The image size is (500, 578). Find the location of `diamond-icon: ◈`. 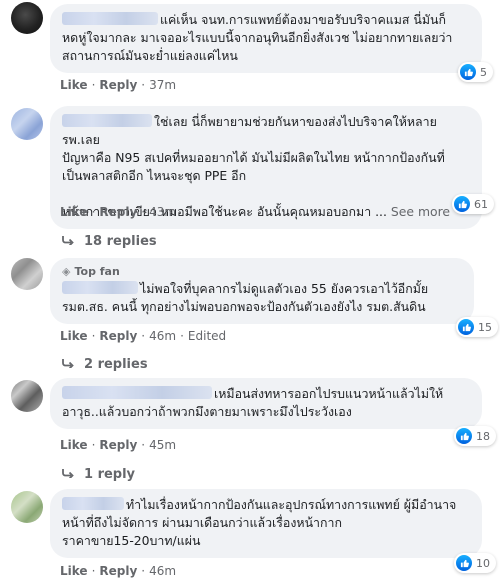

diamond-icon: ◈ is located at coordinates (66, 271).